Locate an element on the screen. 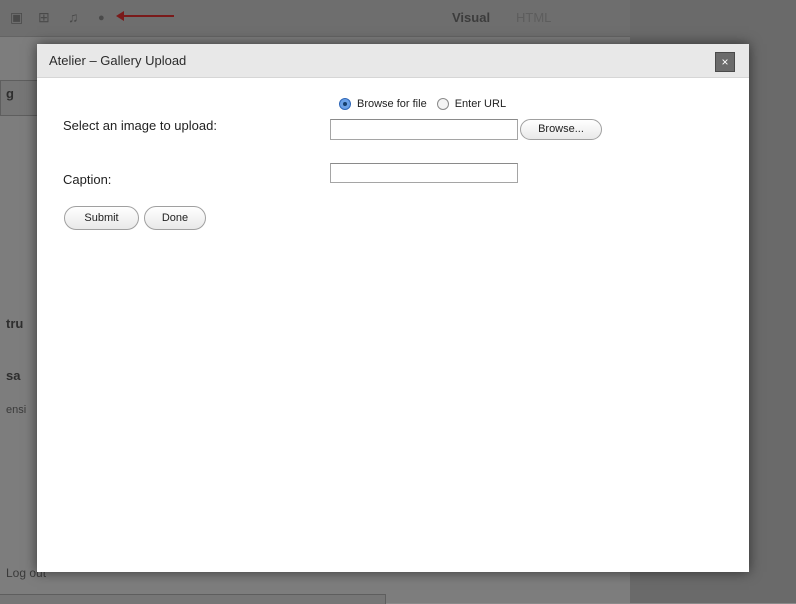  radio-unchecked-icon is located at coordinates (442, 104).